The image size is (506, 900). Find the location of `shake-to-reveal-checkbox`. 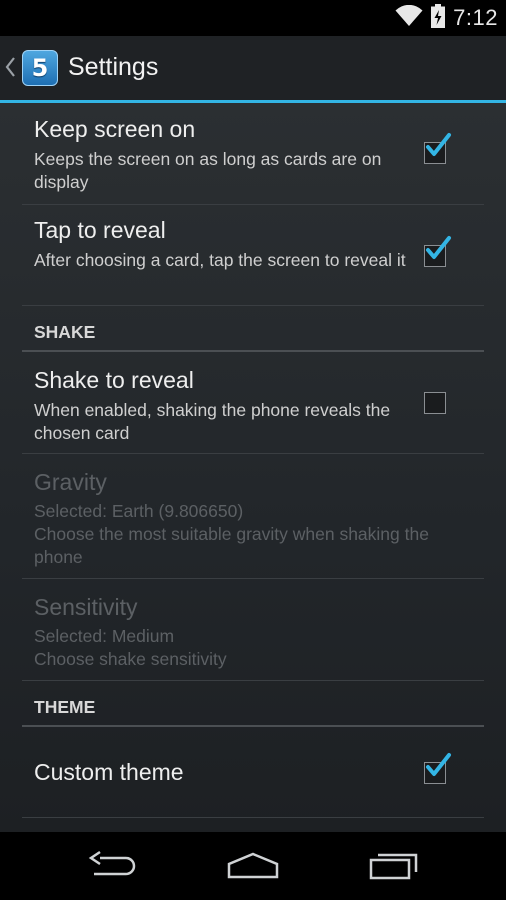

shake-to-reveal-checkbox is located at coordinates (435, 403).